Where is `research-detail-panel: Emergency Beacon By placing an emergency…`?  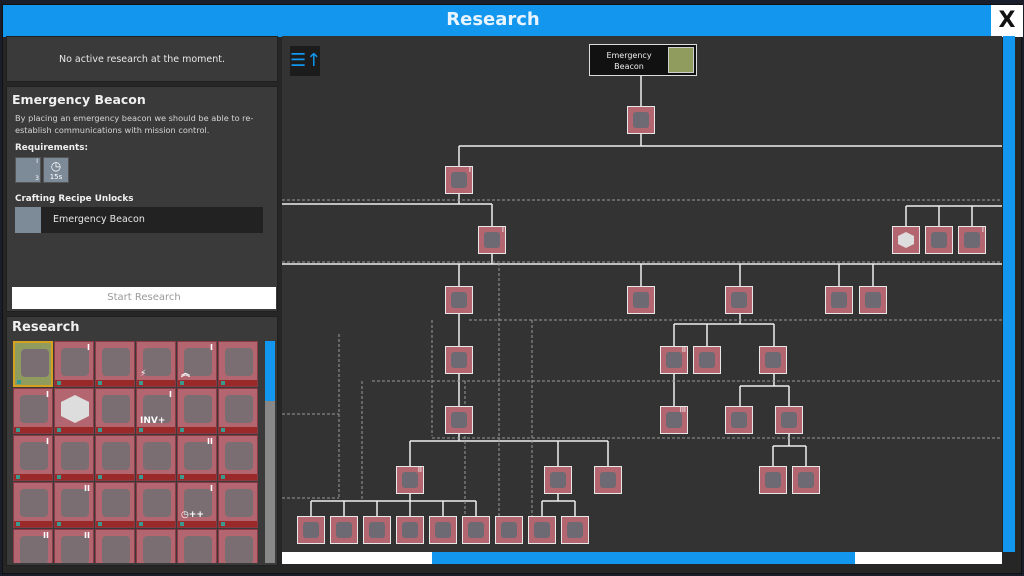 research-detail-panel: Emergency Beacon By placing an emergency… is located at coordinates (142, 199).